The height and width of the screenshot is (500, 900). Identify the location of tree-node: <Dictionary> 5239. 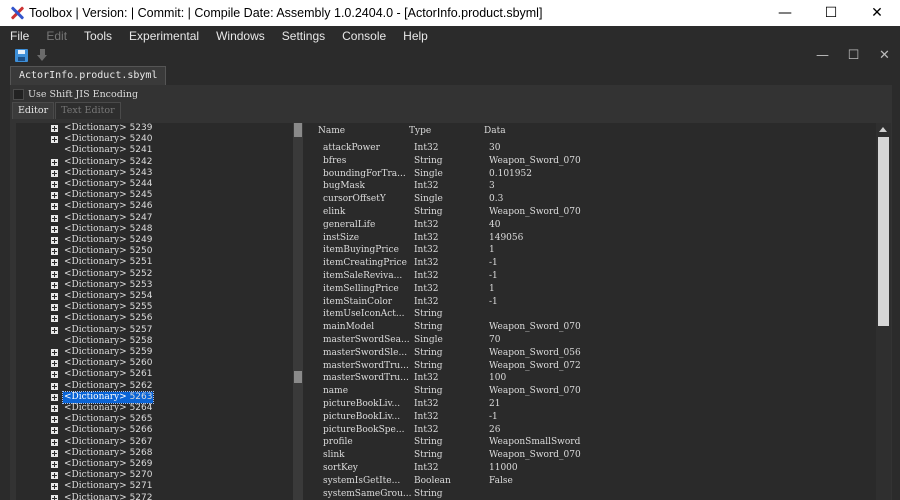
(154, 128).